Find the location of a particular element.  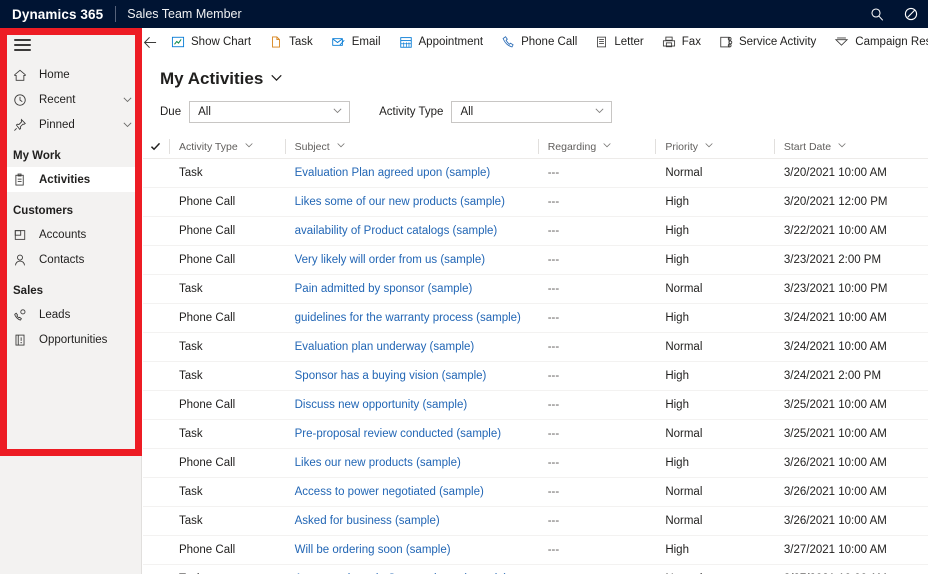

sidebar-item-label: Home is located at coordinates (54, 74).